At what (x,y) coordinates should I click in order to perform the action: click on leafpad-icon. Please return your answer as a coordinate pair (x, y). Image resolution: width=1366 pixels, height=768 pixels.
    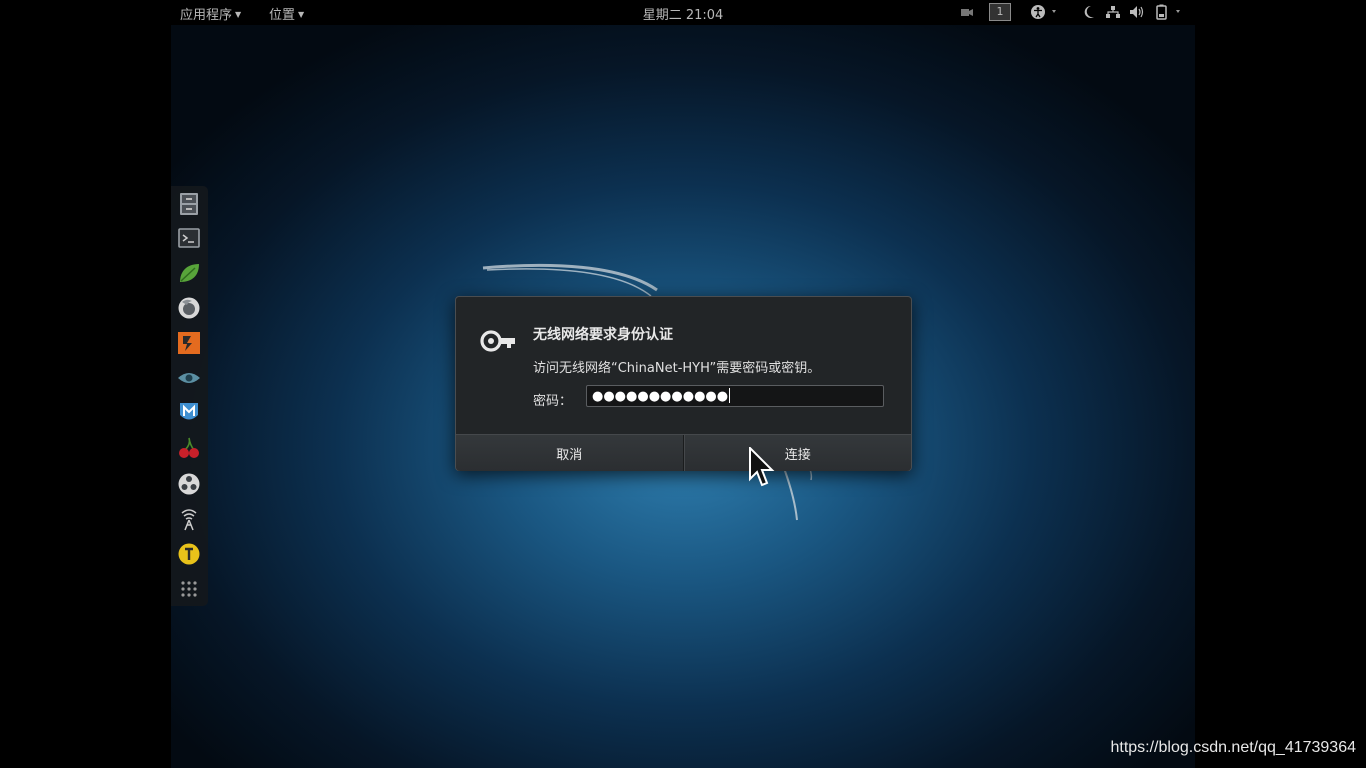
    Looking at the image, I should click on (189, 273).